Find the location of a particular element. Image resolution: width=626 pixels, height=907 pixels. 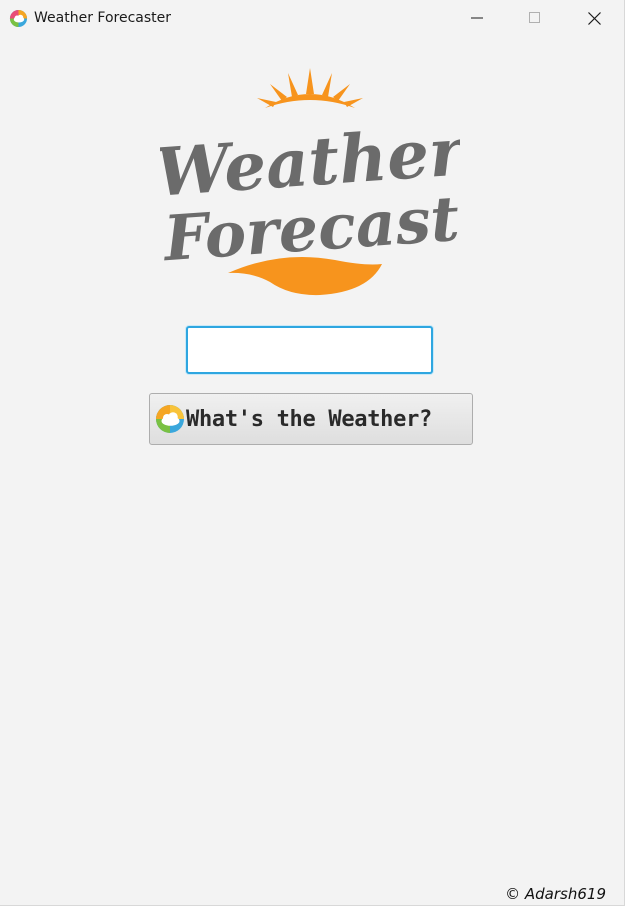

whats-the-weather-button: What's the Weather? is located at coordinates (311, 419).